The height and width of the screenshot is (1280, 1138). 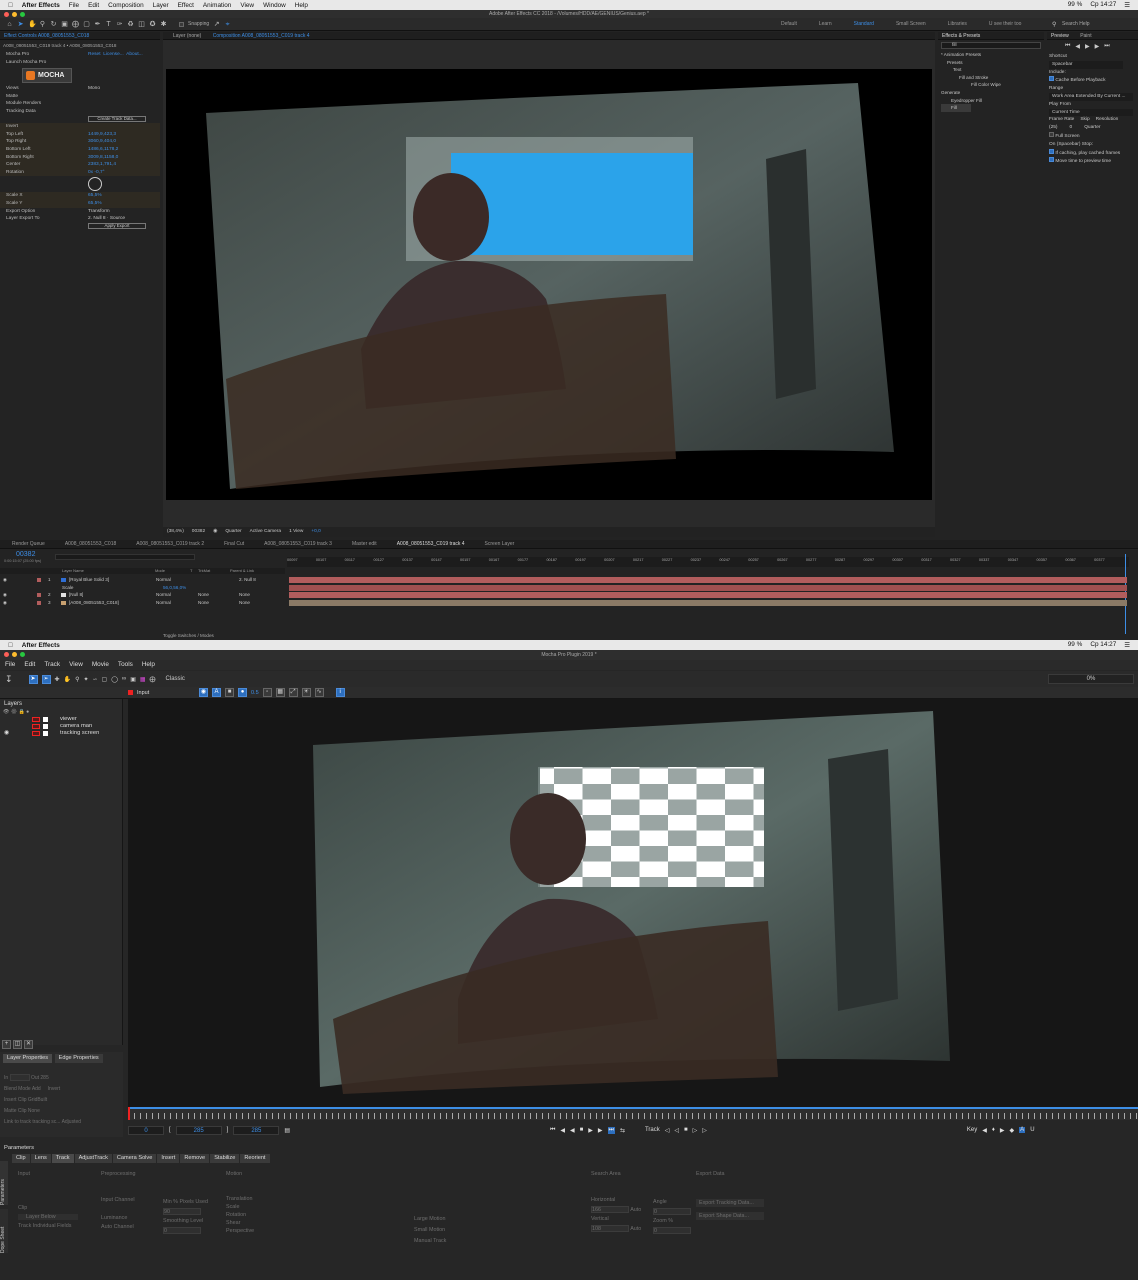 I want to click on view-mode-dropdown: Classic, so click(x=175, y=679).